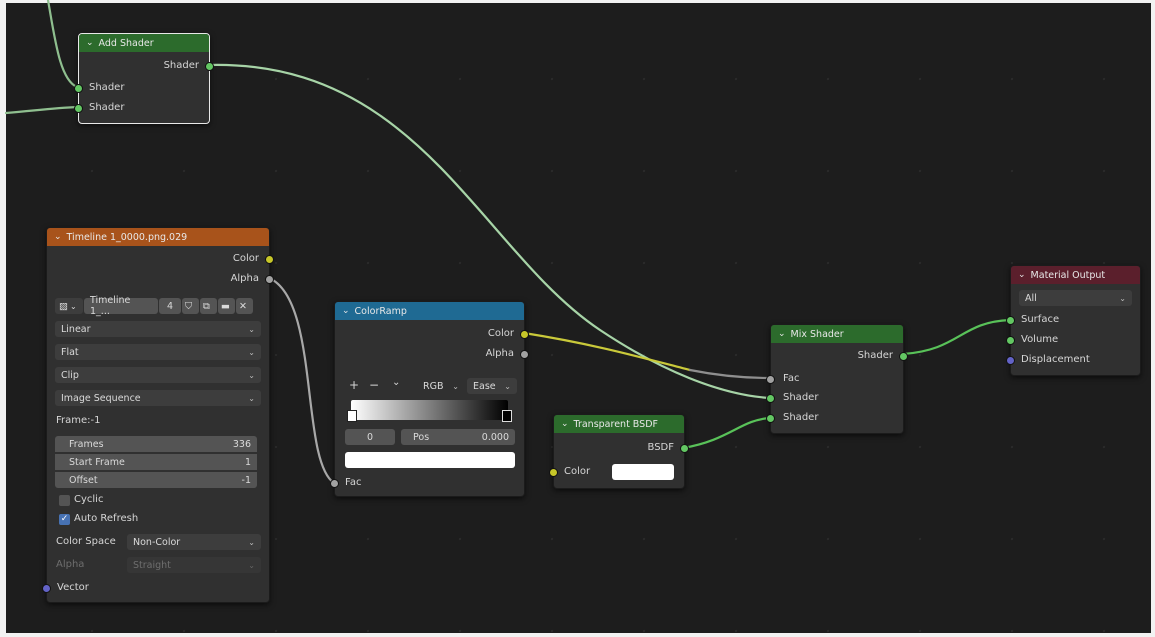 This screenshot has height=637, width=1155. What do you see at coordinates (1040, 339) in the screenshot?
I see `input-volume-label: Volume` at bounding box center [1040, 339].